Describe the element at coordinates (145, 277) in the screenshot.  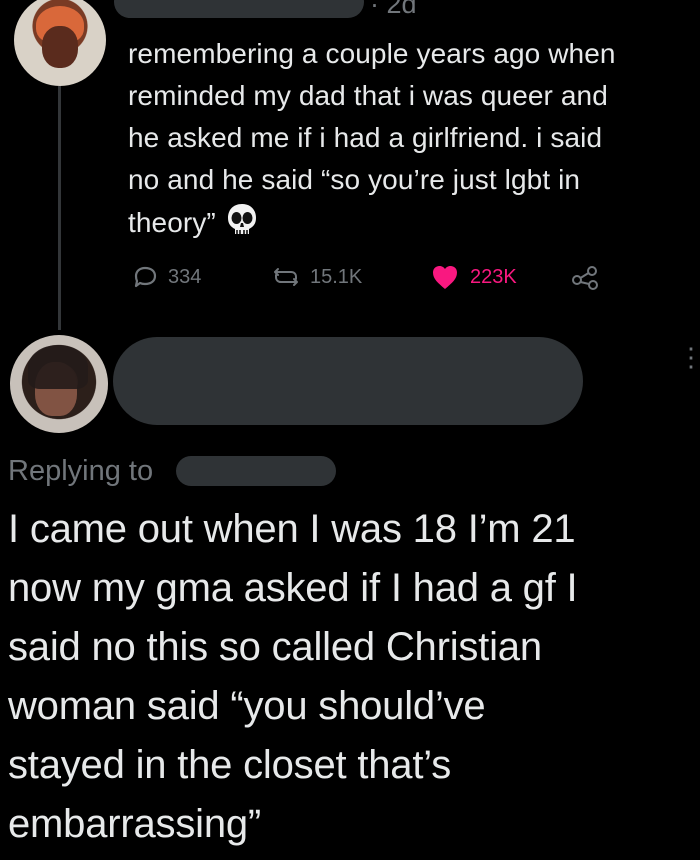
I see `reply-icon` at that location.